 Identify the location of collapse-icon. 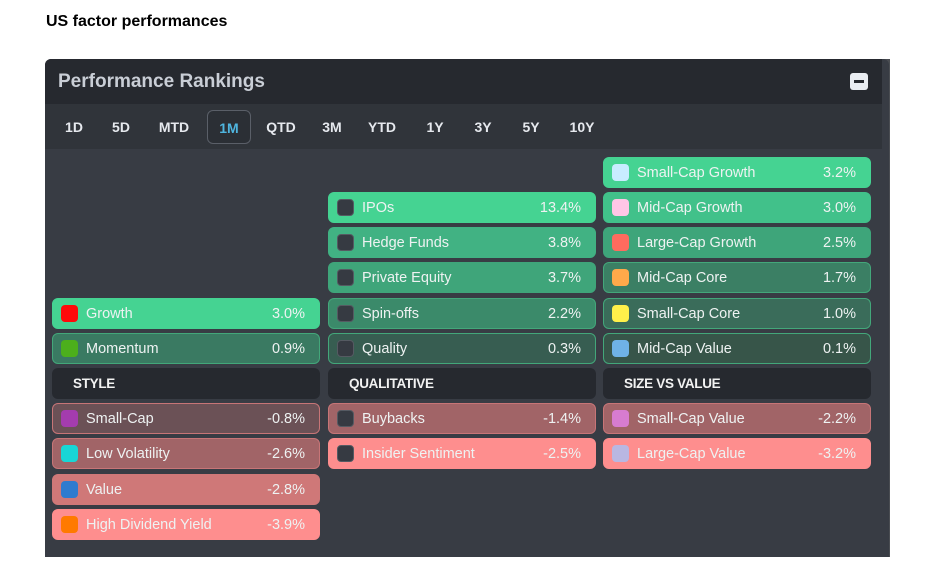
(859, 81).